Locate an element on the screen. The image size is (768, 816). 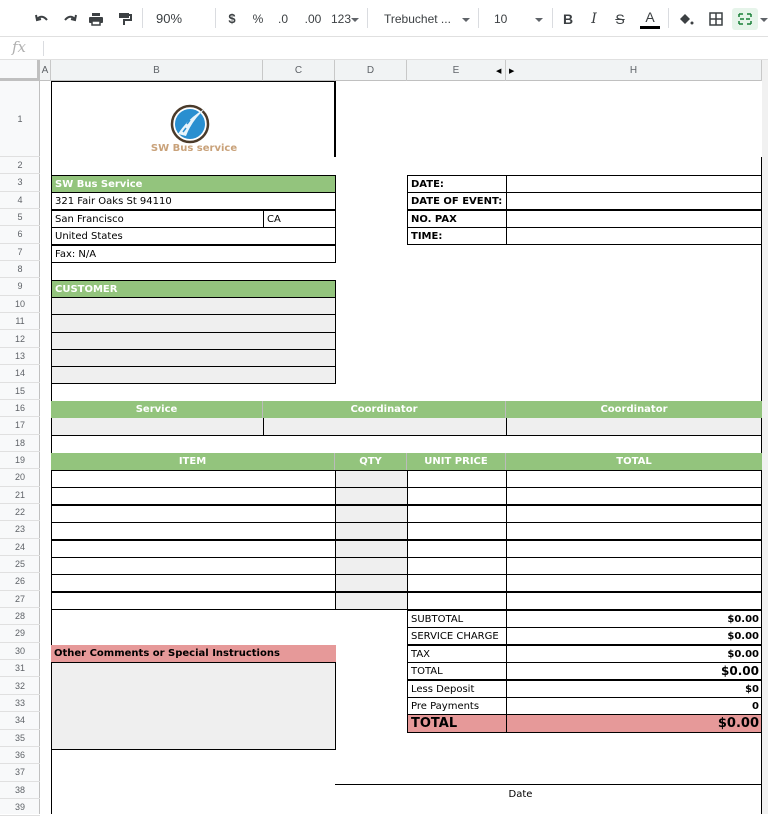
row-header-35: 35 is located at coordinates (20, 738).